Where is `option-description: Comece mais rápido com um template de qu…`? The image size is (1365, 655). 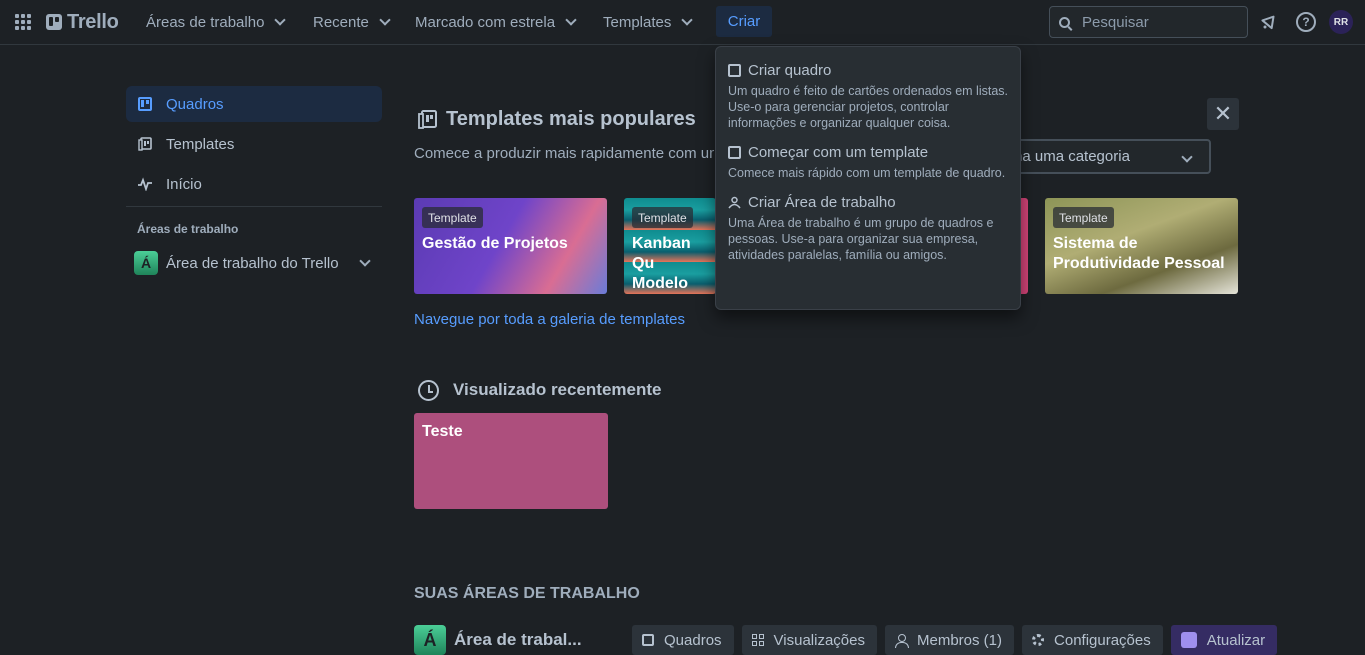 option-description: Comece mais rápido com um template de qu… is located at coordinates (867, 173).